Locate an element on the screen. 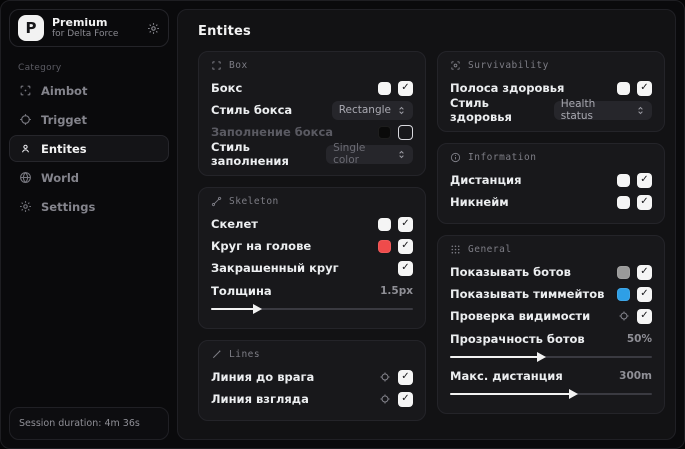 The height and width of the screenshot is (449, 685). category-label: Category is located at coordinates (40, 68).